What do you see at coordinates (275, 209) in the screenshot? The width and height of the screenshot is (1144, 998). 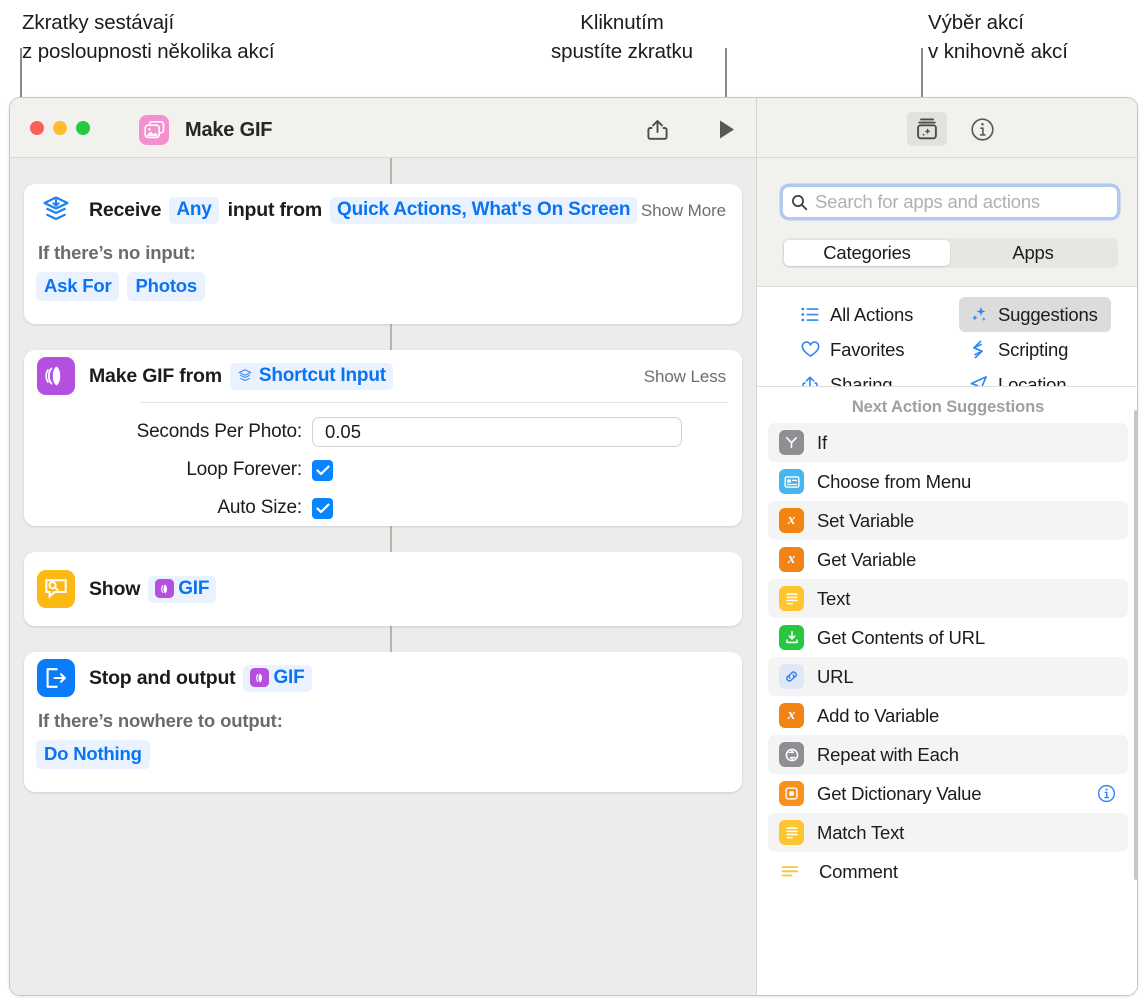 I see `action-mid-text: input from` at bounding box center [275, 209].